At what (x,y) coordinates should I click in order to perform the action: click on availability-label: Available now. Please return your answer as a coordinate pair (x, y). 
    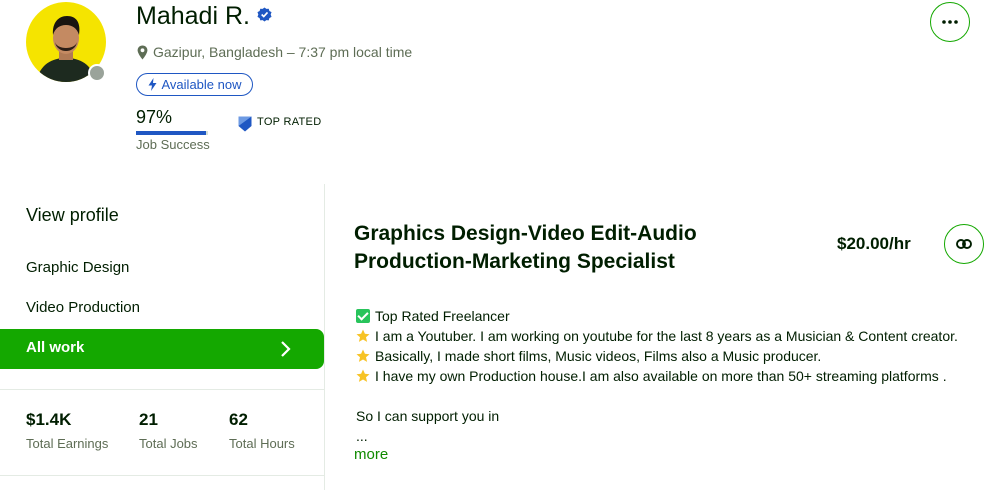
    Looking at the image, I should click on (201, 84).